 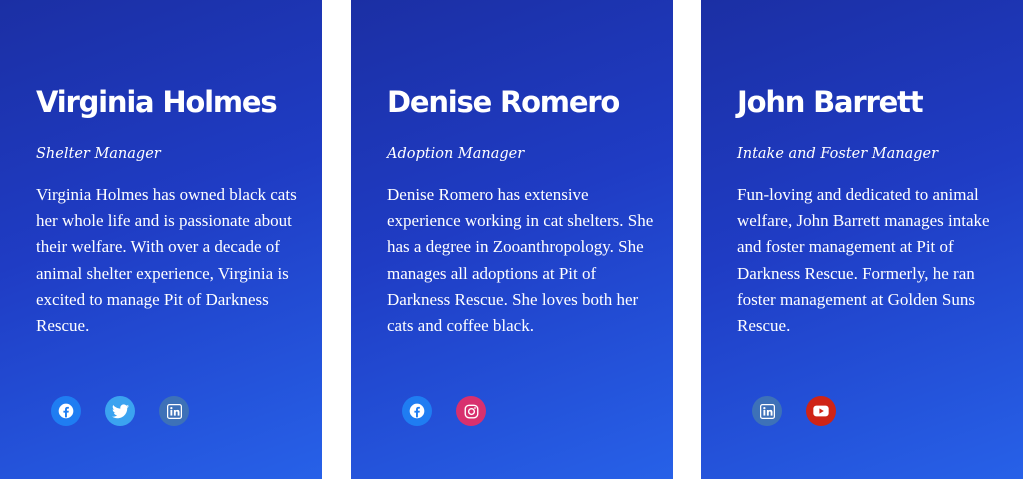 What do you see at coordinates (838, 154) in the screenshot?
I see `member-role: Intake and Foster Manager` at bounding box center [838, 154].